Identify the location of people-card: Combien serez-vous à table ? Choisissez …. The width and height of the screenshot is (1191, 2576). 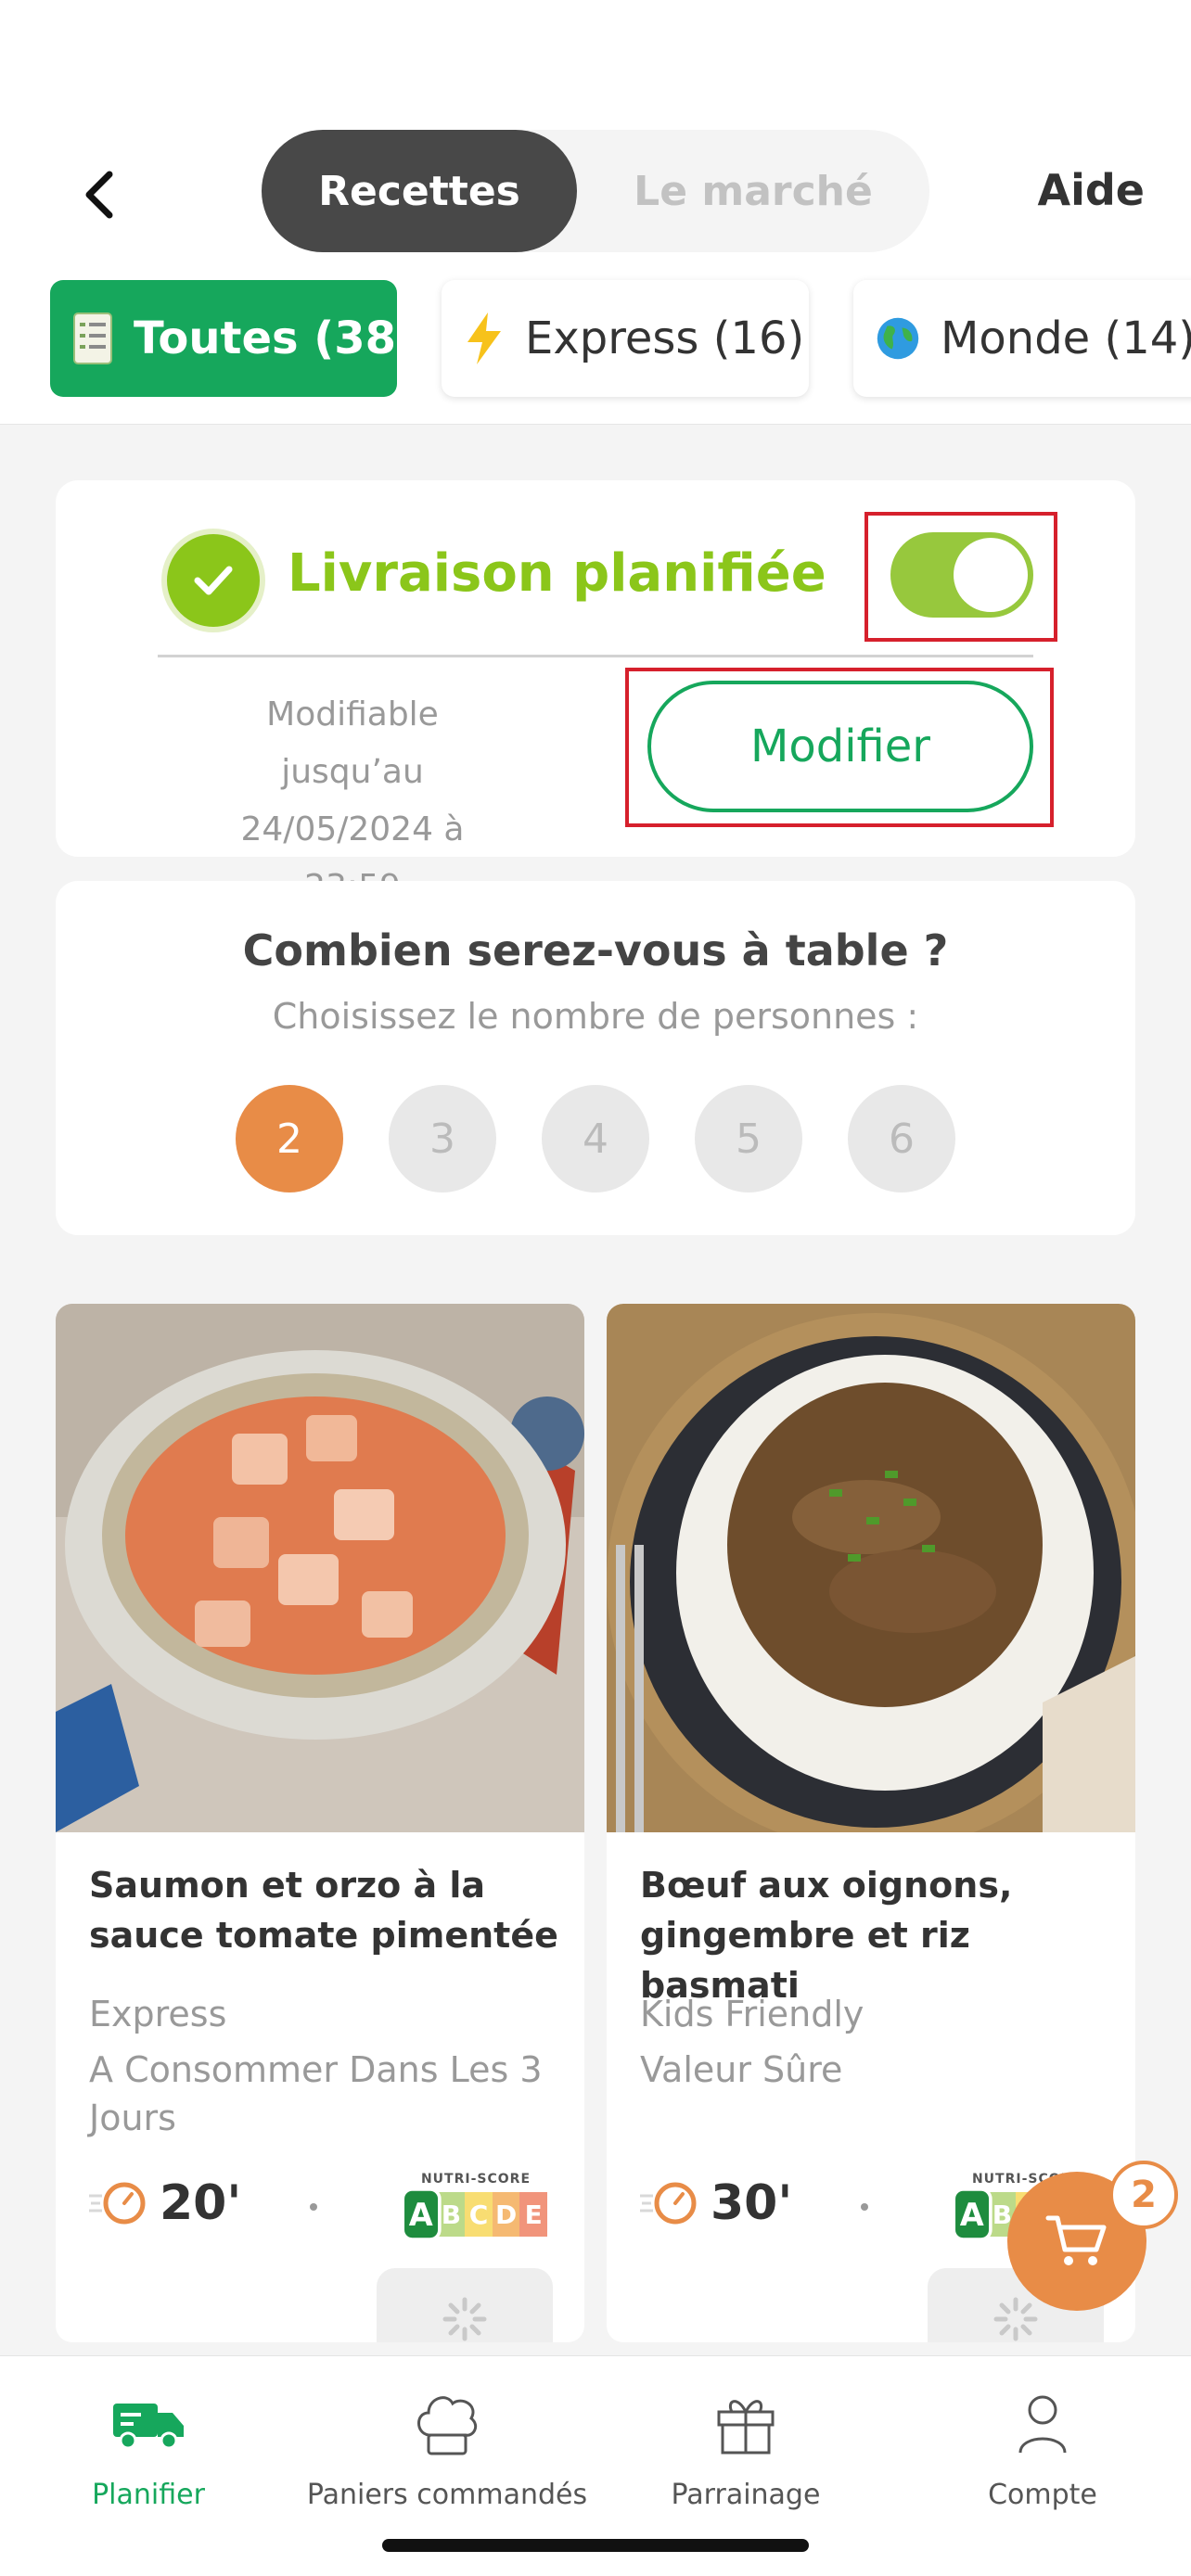
(595, 1058).